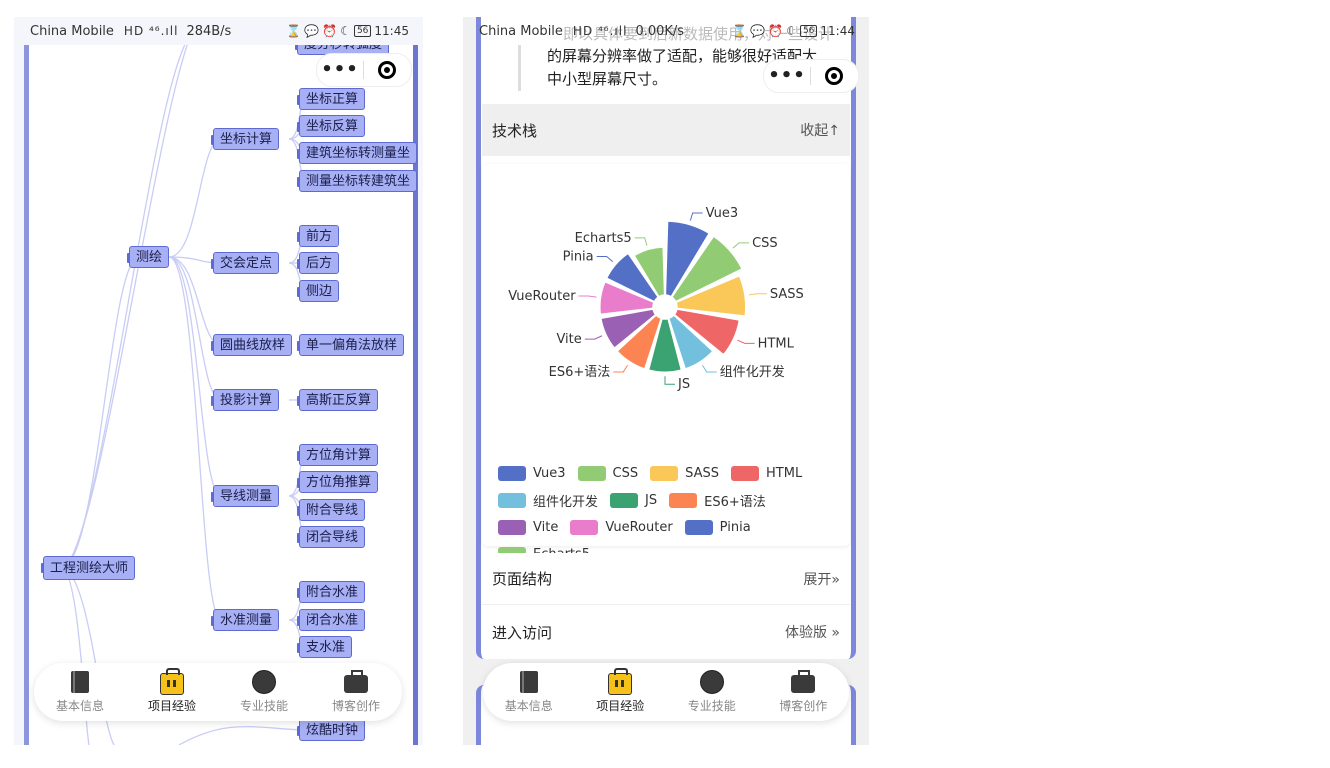 The image size is (1330, 768). What do you see at coordinates (318, 236) in the screenshot?
I see `mindmap-leaf-node: 前方` at bounding box center [318, 236].